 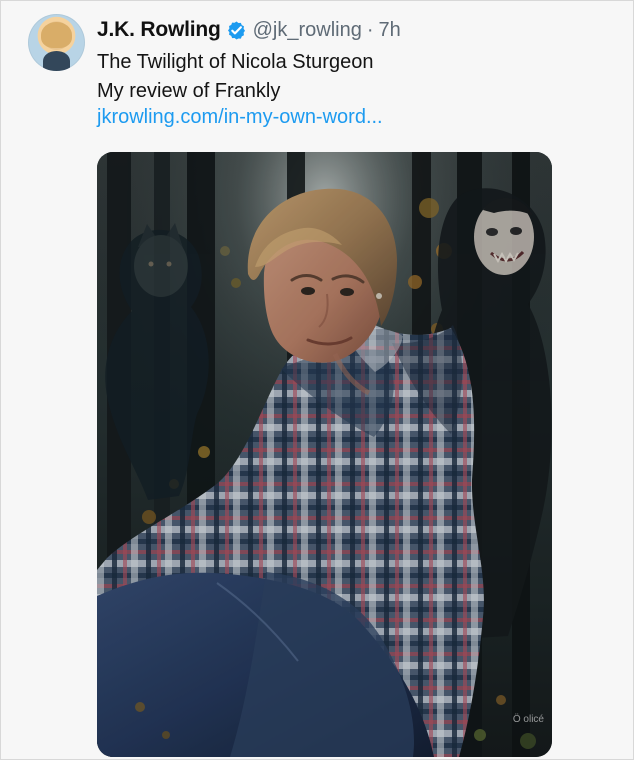 I want to click on image-watermark: Ö olicé, so click(x=528, y=719).